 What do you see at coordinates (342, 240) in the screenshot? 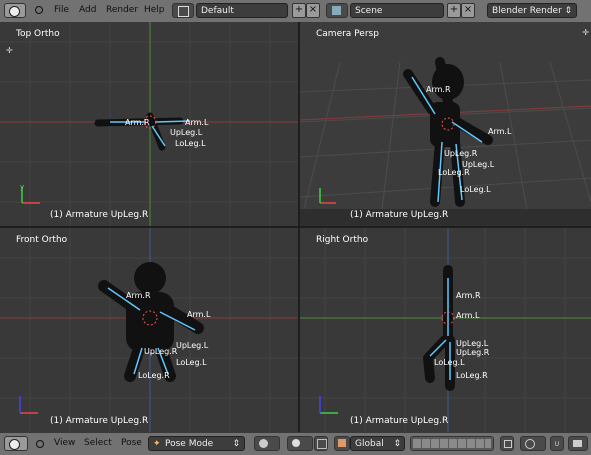
I see `viewport-label-right: Right Ortho` at bounding box center [342, 240].